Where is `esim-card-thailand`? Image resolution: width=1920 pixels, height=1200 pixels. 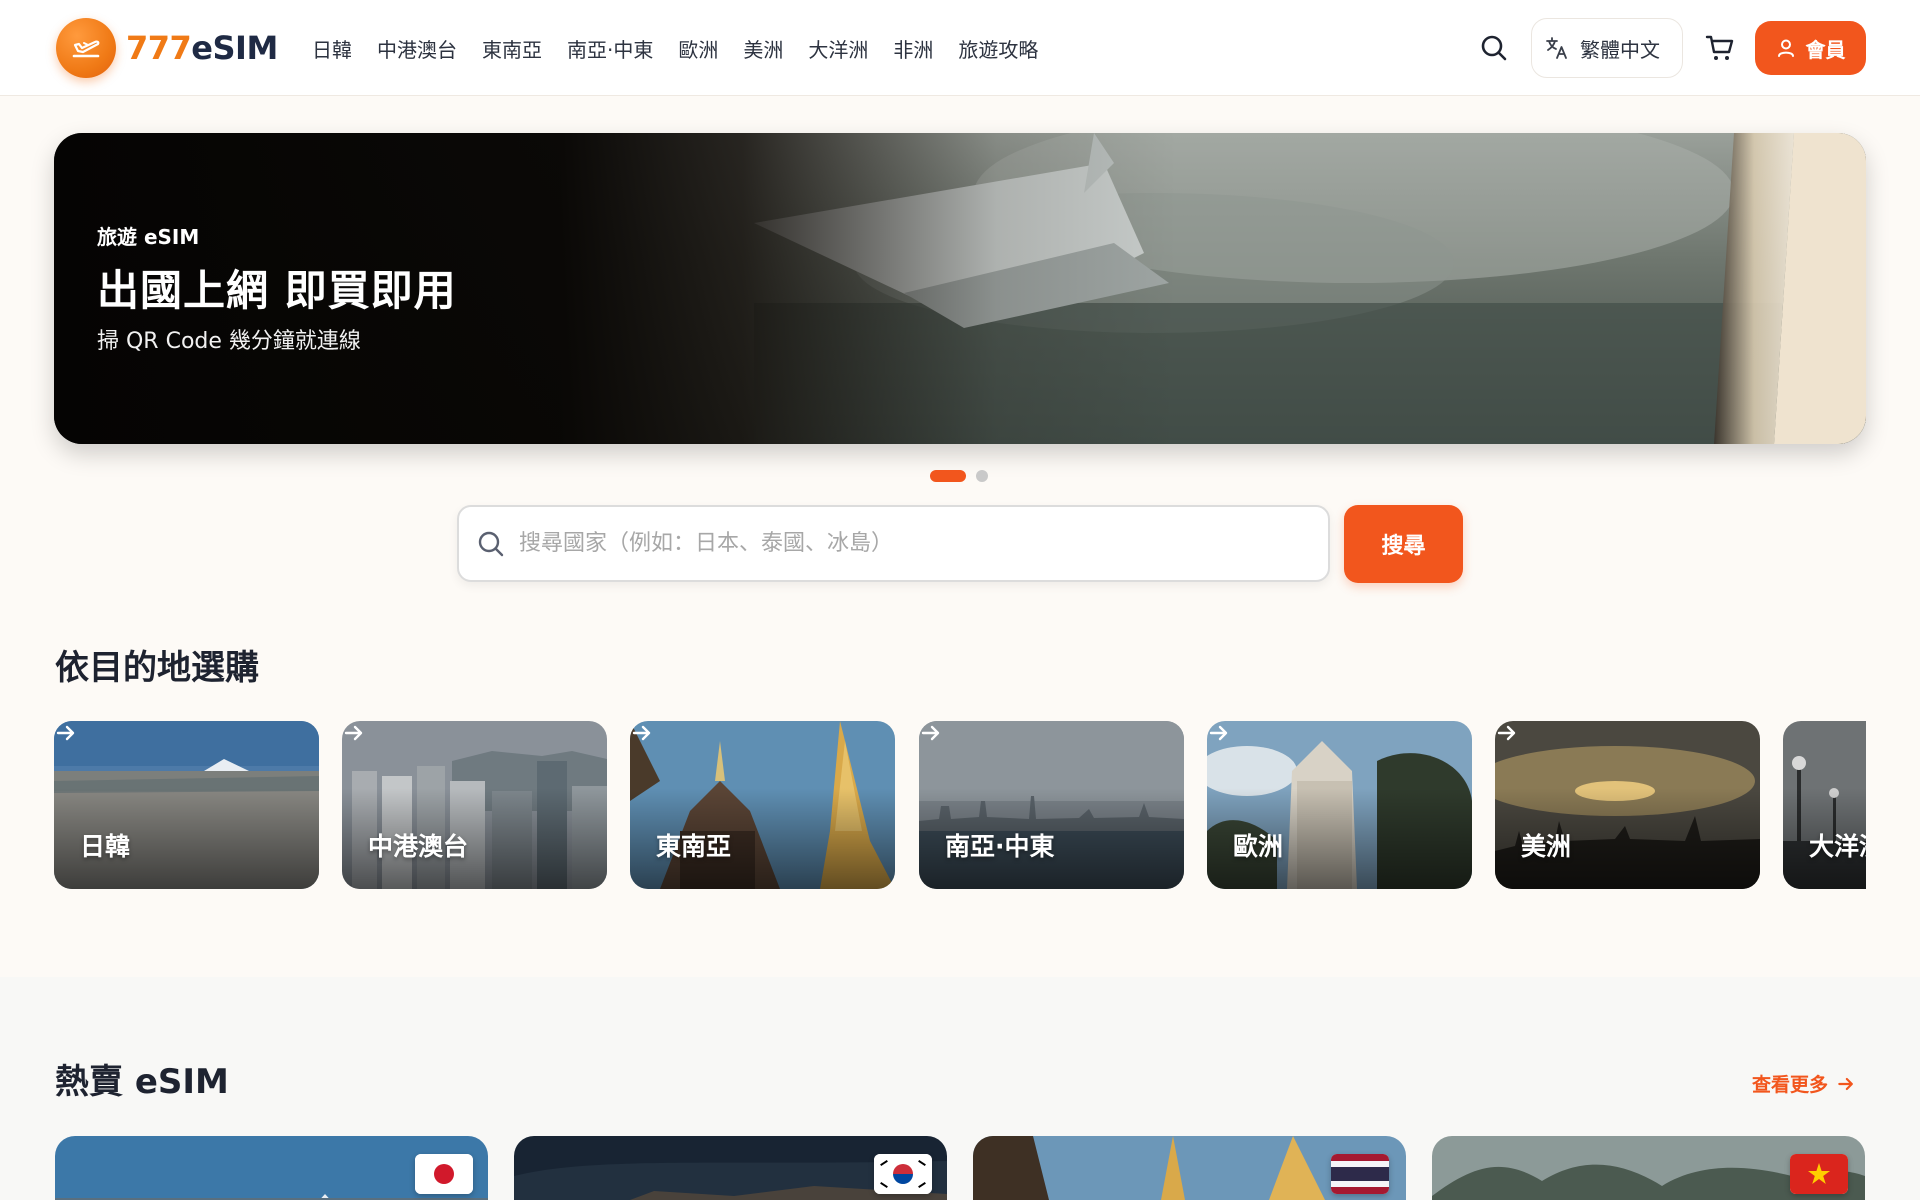 esim-card-thailand is located at coordinates (1189, 1168).